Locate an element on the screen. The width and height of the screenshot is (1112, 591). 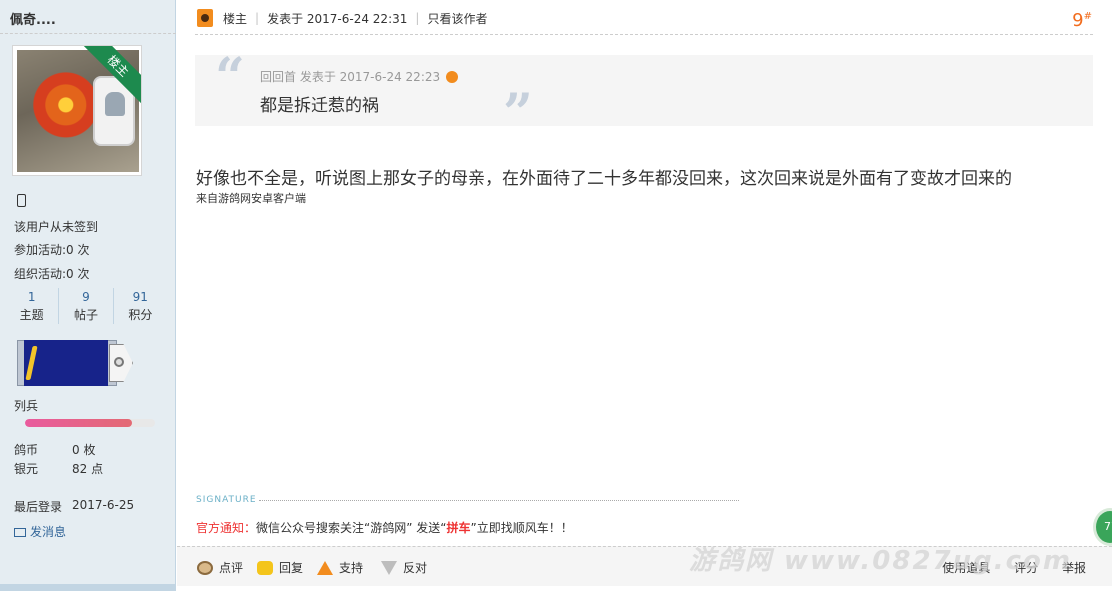
floor-number: 9# is located at coordinates (1082, 20).